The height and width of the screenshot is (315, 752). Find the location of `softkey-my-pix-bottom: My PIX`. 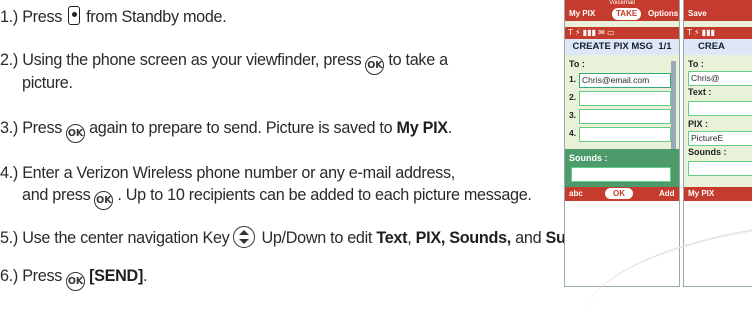

softkey-my-pix-bottom: My PIX is located at coordinates (701, 193).